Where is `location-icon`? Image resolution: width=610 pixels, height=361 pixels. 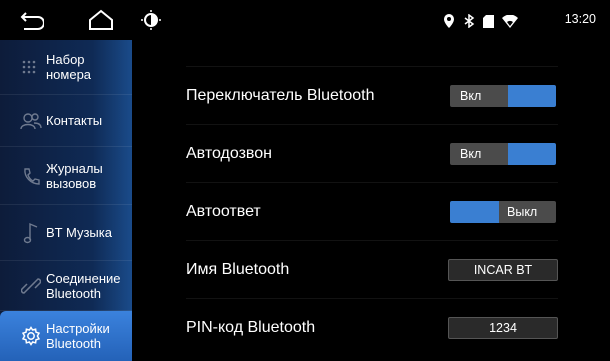
location-icon is located at coordinates (449, 21).